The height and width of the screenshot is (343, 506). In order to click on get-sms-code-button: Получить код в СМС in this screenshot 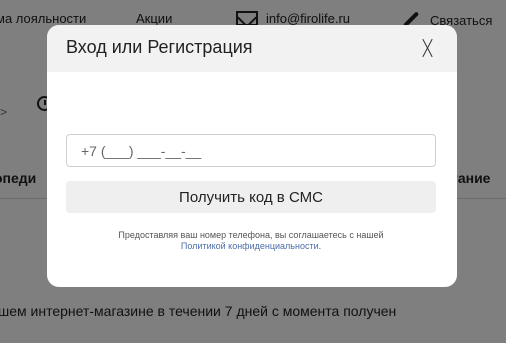, I will do `click(251, 197)`.